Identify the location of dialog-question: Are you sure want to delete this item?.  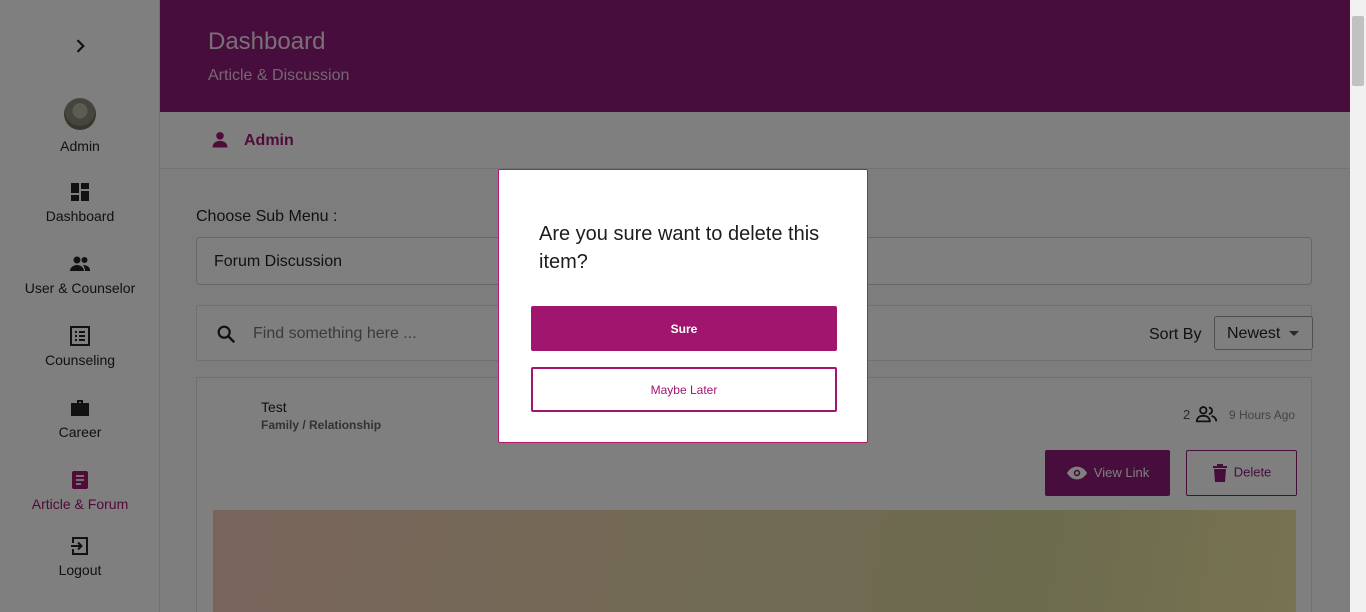
(679, 248).